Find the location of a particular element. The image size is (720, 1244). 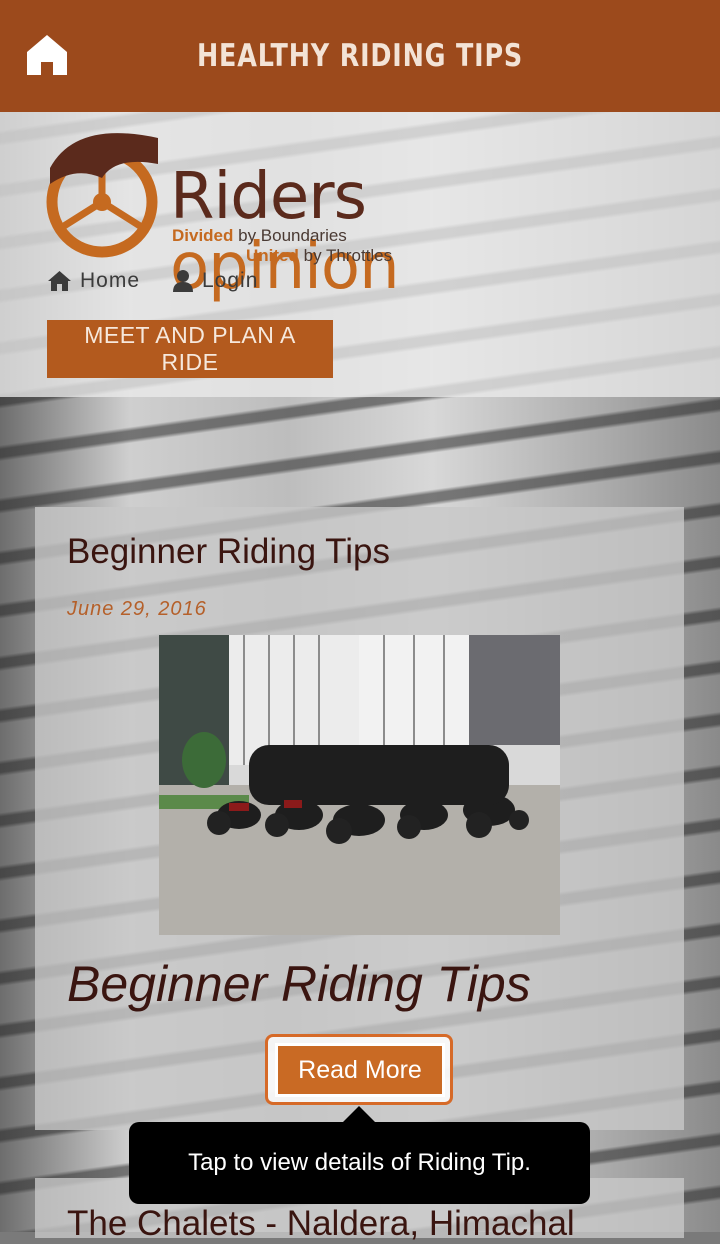

riders-group-photo is located at coordinates (359, 785).